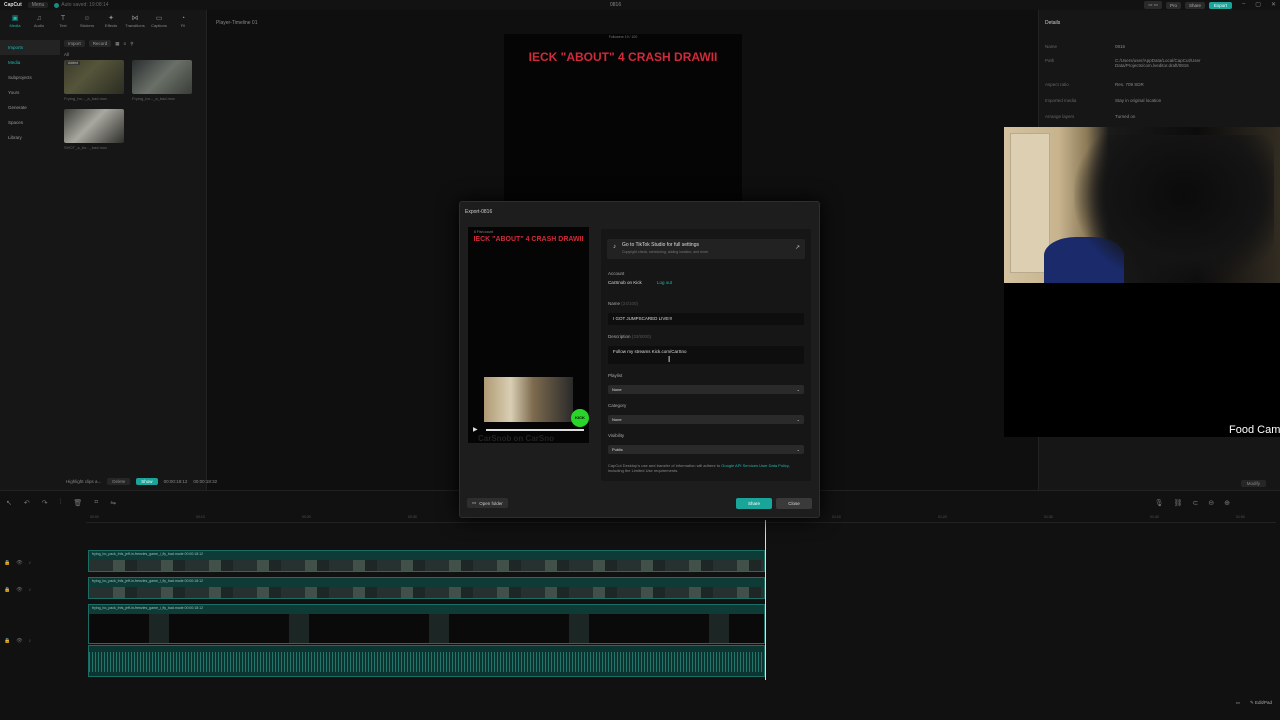 This screenshot has height=720, width=1280. Describe the element at coordinates (111, 25) in the screenshot. I see `tool-label: Effects` at that location.